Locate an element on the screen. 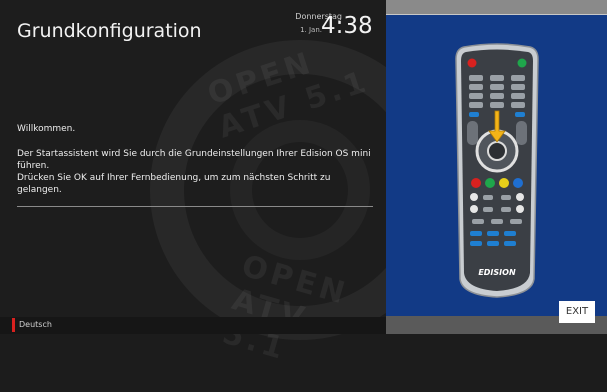 This screenshot has height=392, width=607. divider is located at coordinates (195, 206).